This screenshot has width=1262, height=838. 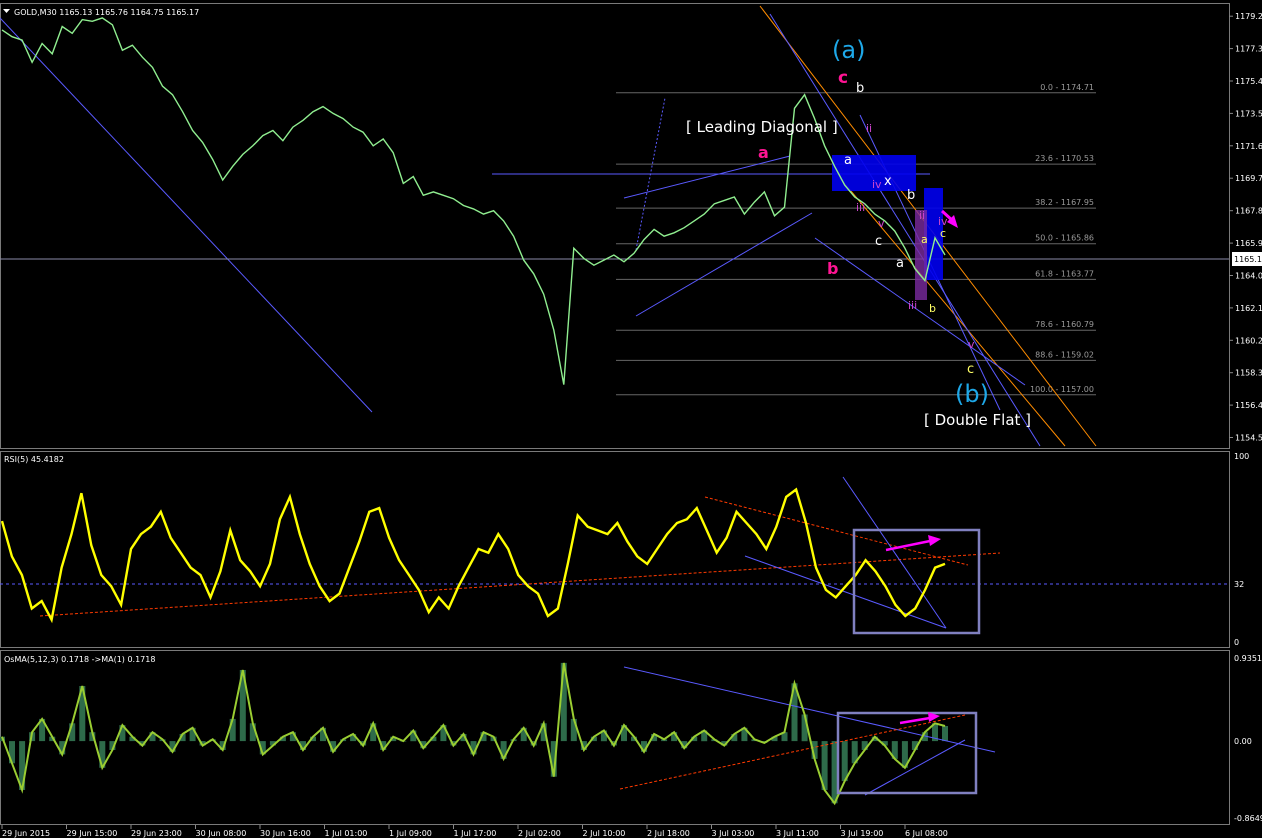 What do you see at coordinates (971, 344) in the screenshot?
I see `label-v-v2: v` at bounding box center [971, 344].